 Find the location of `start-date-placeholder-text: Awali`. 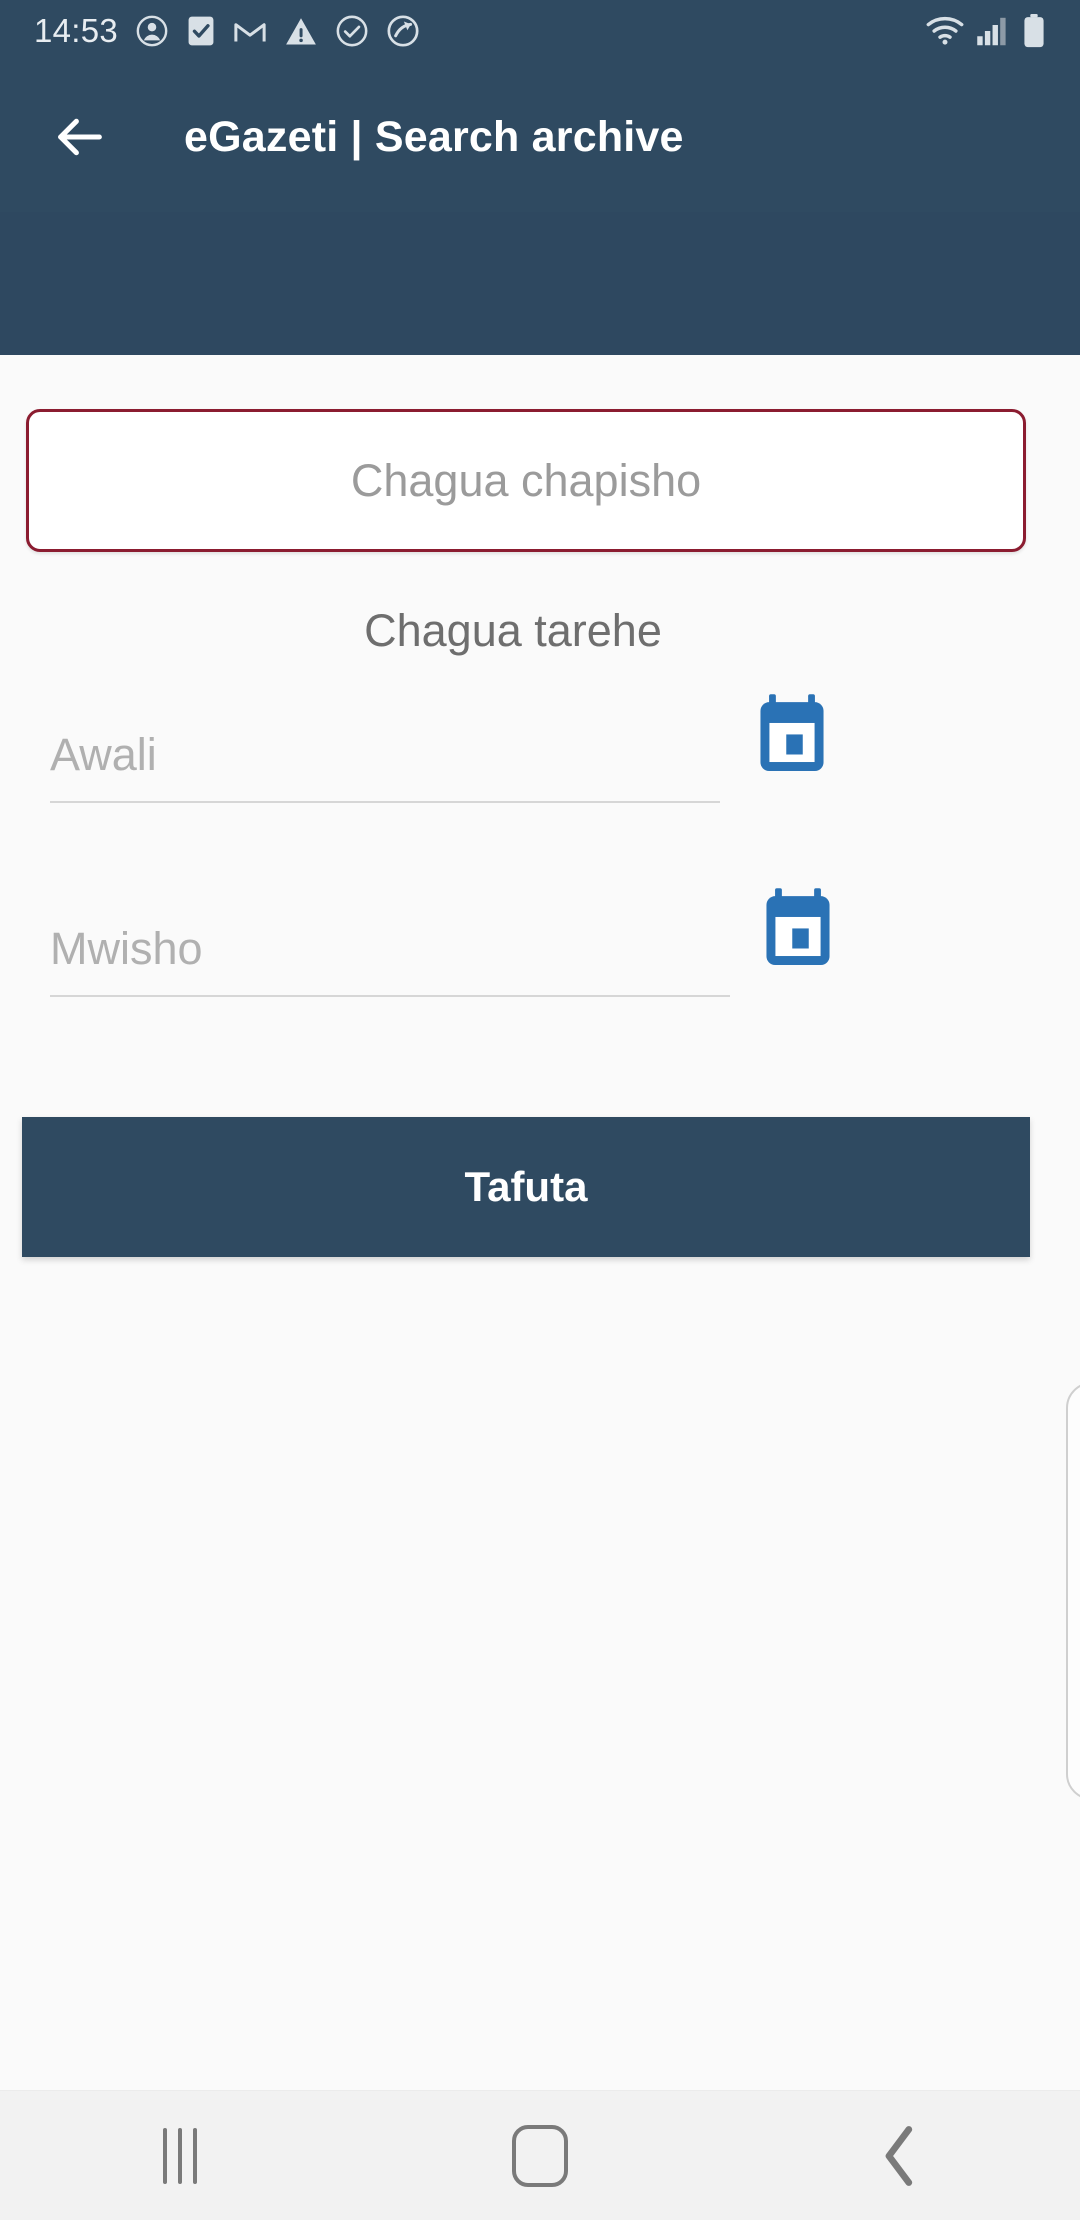

start-date-placeholder-text: Awali is located at coordinates (103, 754).